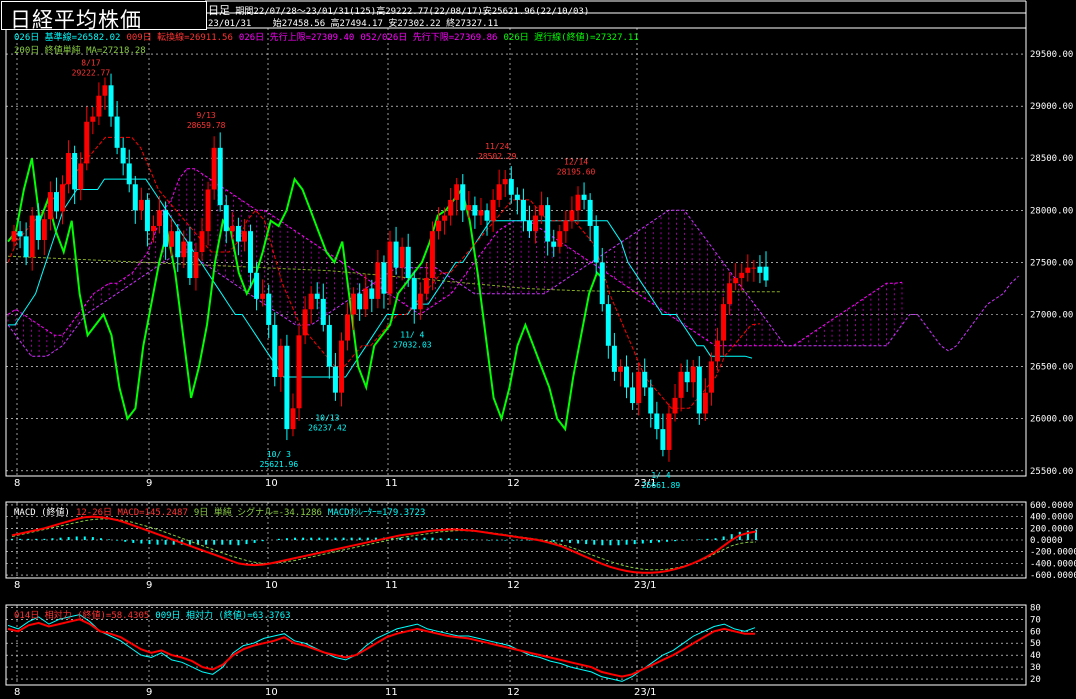  I want to click on ichimoku-legend-item: 026日 基準線=26582.02, so click(67, 38).